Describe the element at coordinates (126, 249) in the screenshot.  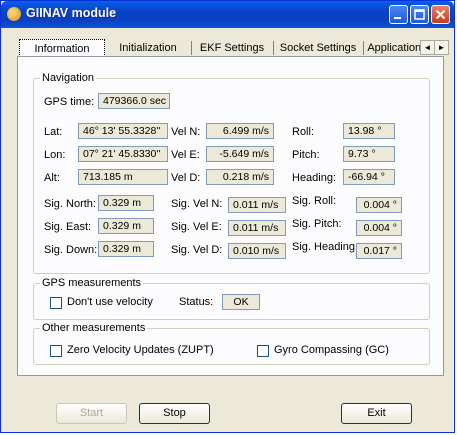
I see `sig-down-value: 0.329 m` at that location.